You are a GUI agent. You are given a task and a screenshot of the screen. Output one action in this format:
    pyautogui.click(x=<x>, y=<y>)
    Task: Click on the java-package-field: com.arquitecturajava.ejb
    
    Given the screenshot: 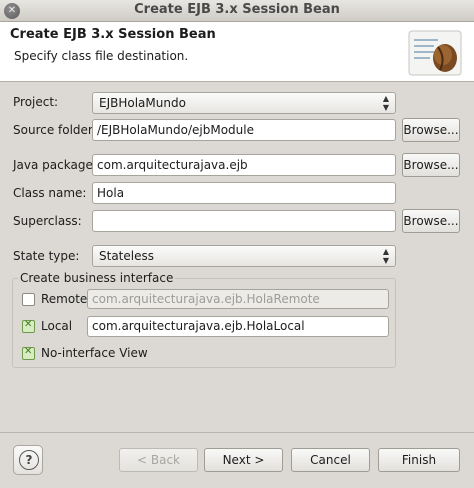 What is the action you would take?
    pyautogui.click(x=244, y=165)
    